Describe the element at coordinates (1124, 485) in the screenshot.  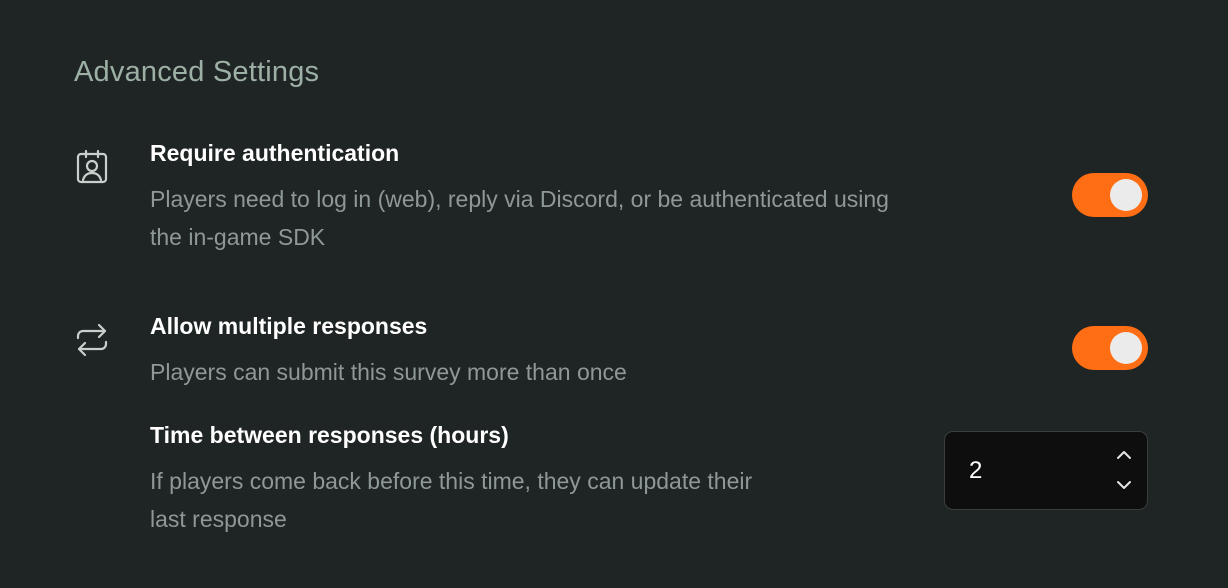
I see `chevron-down-icon` at that location.